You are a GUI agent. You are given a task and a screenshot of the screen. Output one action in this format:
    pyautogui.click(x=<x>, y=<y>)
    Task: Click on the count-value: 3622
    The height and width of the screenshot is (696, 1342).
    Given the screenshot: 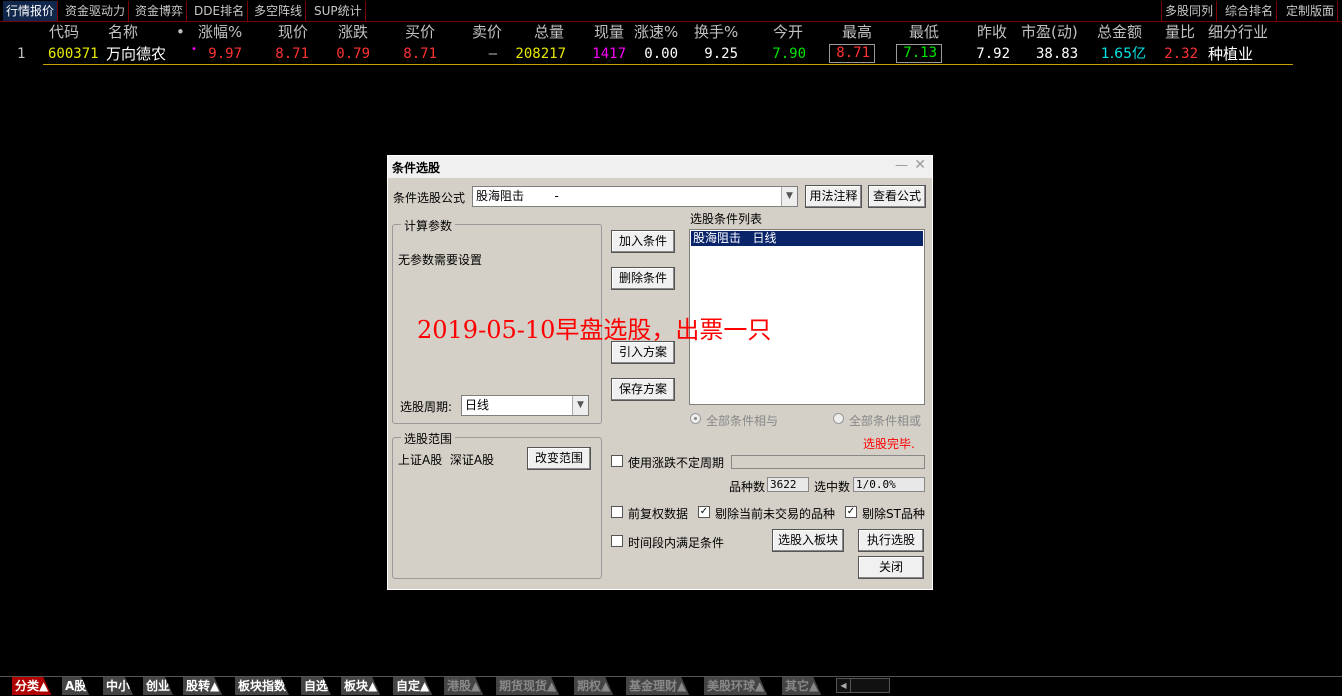 What is the action you would take?
    pyautogui.click(x=788, y=484)
    